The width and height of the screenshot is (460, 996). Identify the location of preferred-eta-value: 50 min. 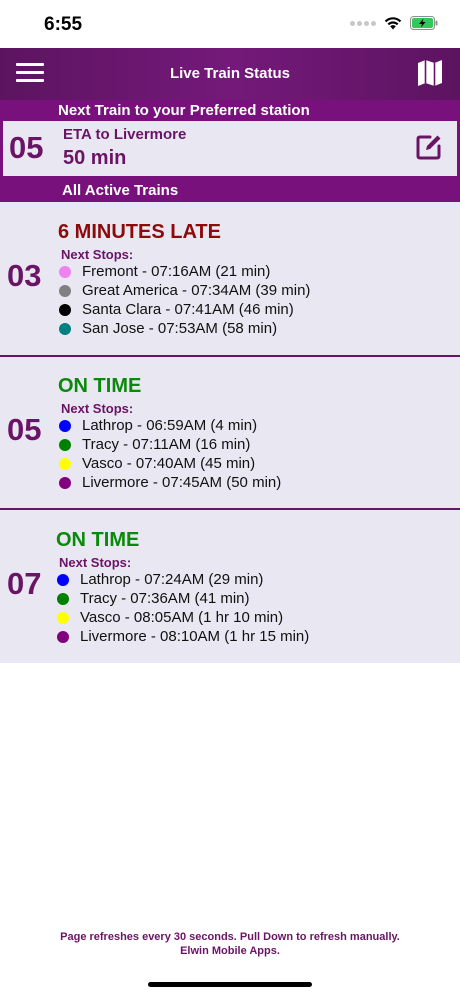
(95, 158).